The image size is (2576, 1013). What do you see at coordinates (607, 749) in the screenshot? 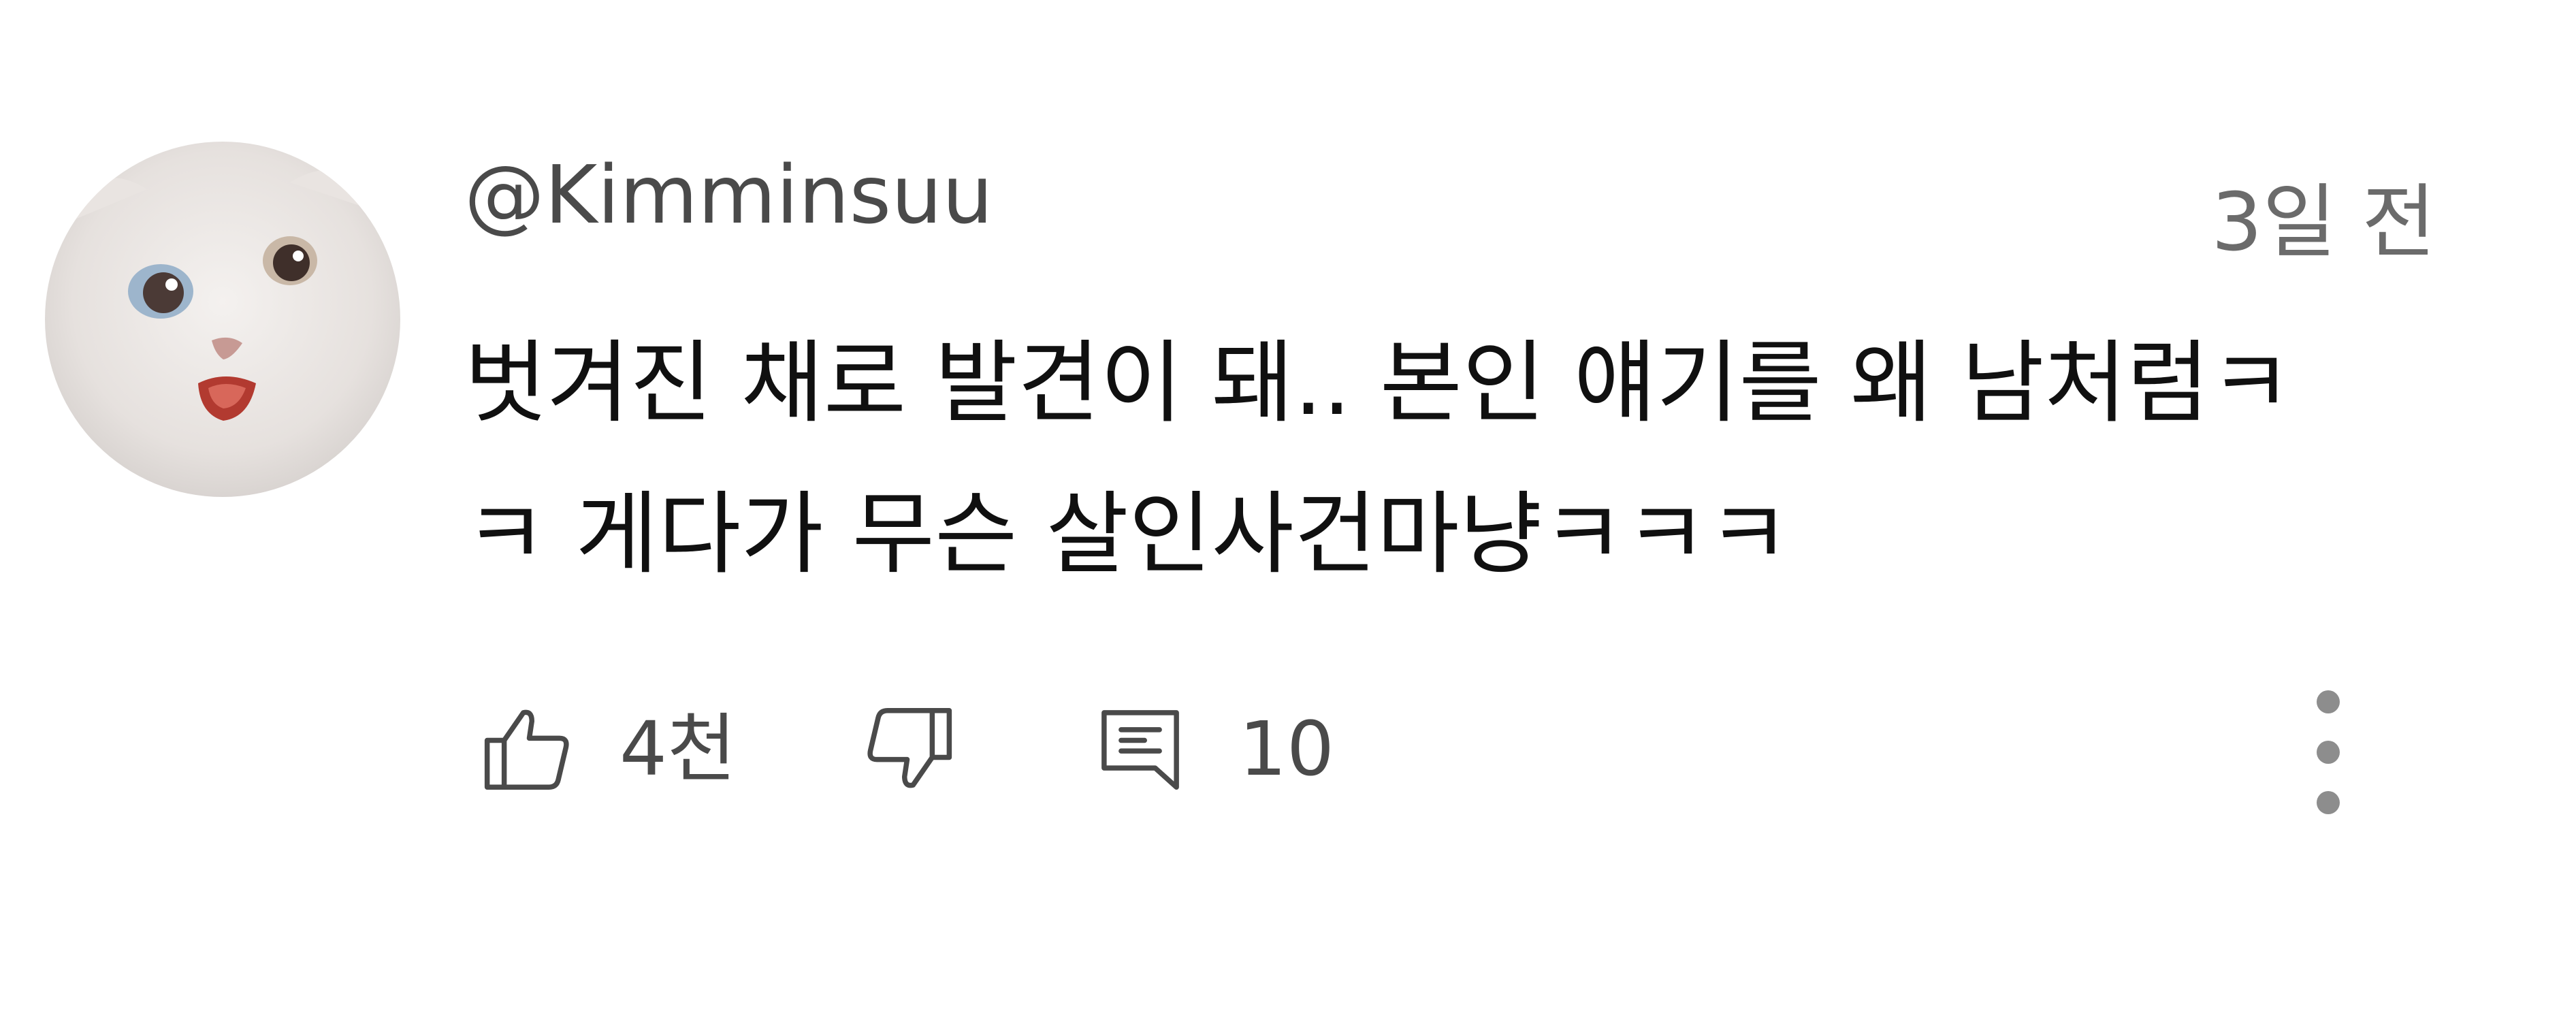
I see `like-button: 4천` at bounding box center [607, 749].